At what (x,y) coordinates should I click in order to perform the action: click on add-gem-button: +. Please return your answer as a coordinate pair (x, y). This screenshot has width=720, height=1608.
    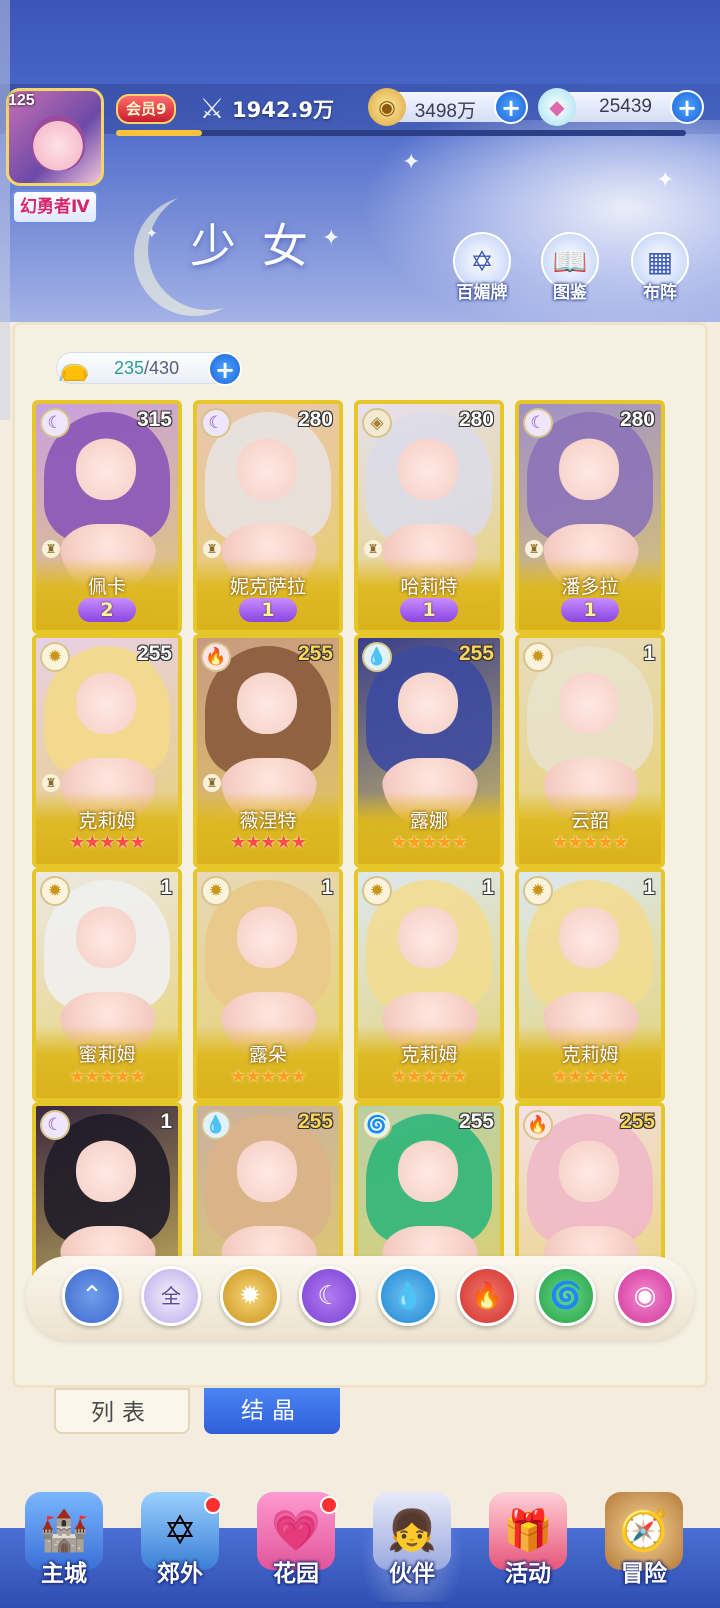
    Looking at the image, I should click on (687, 107).